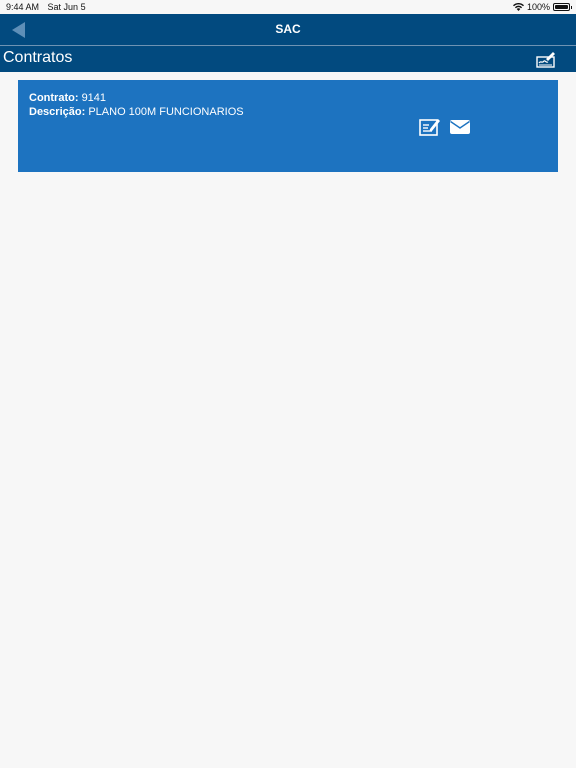 The height and width of the screenshot is (768, 576). I want to click on battery-icon, so click(562, 7).